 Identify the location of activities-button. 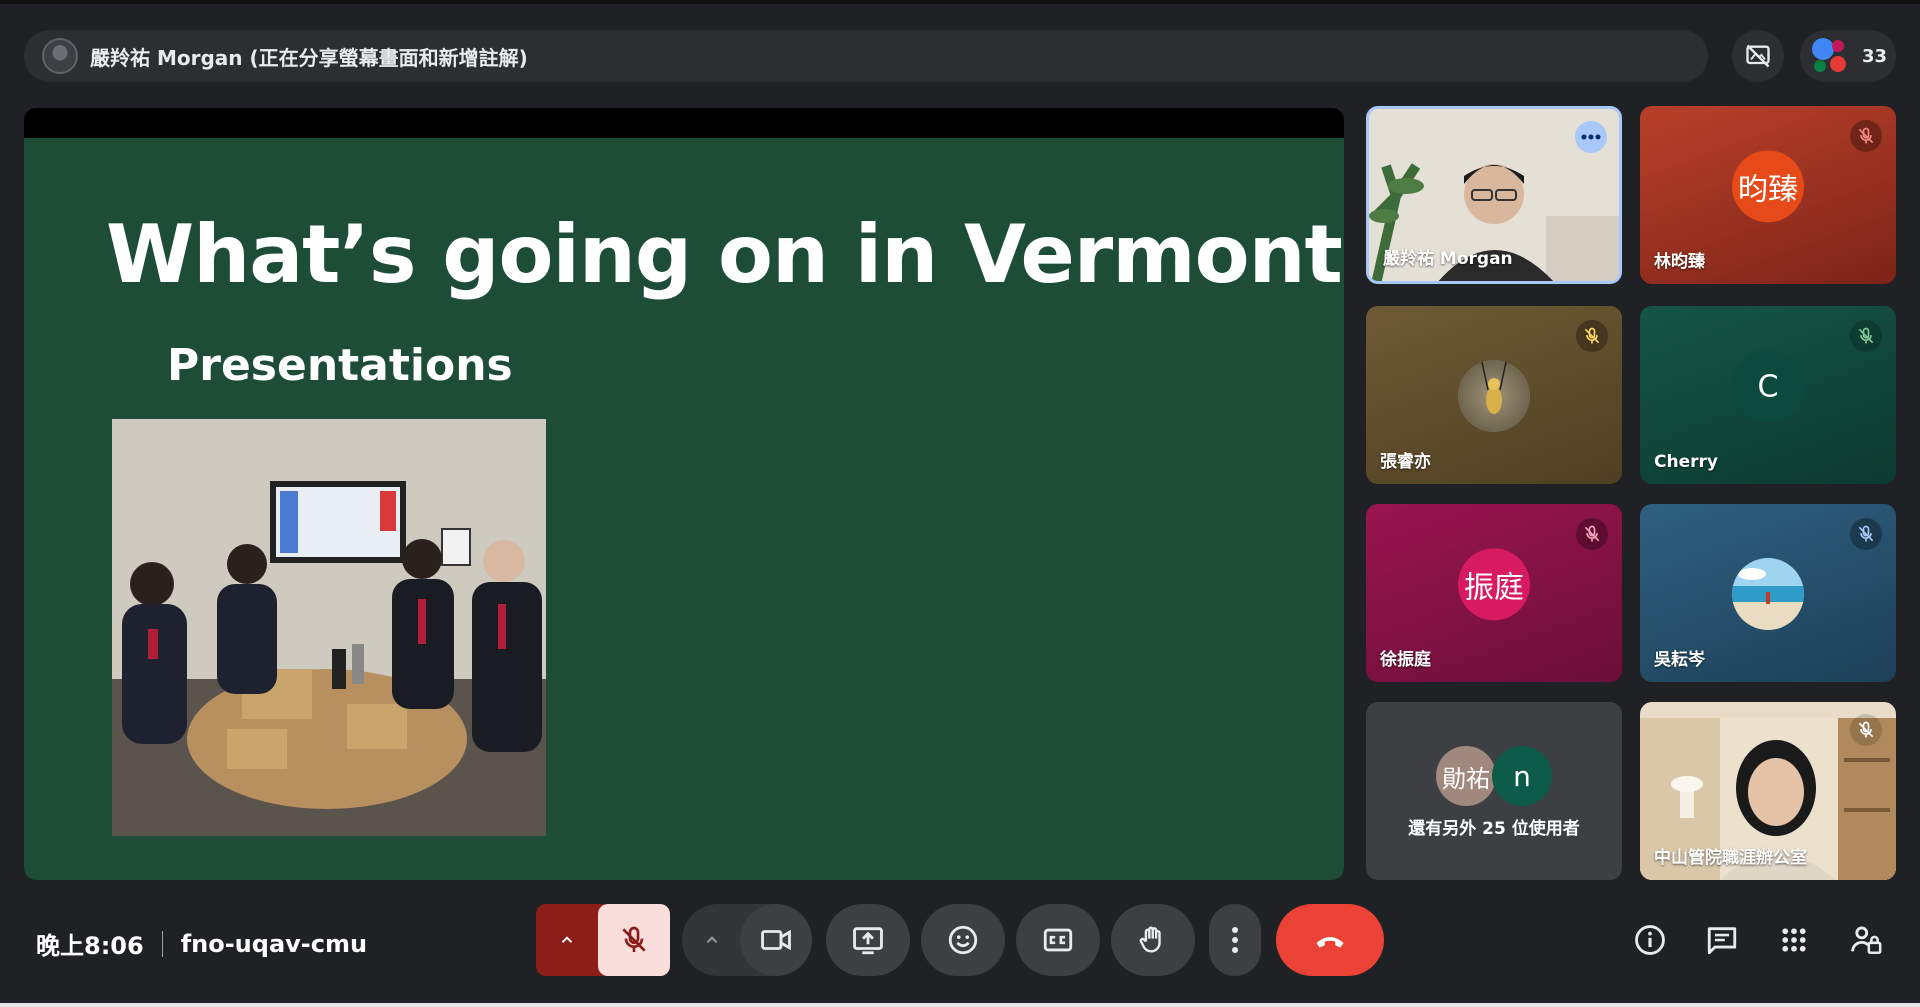
(1794, 940).